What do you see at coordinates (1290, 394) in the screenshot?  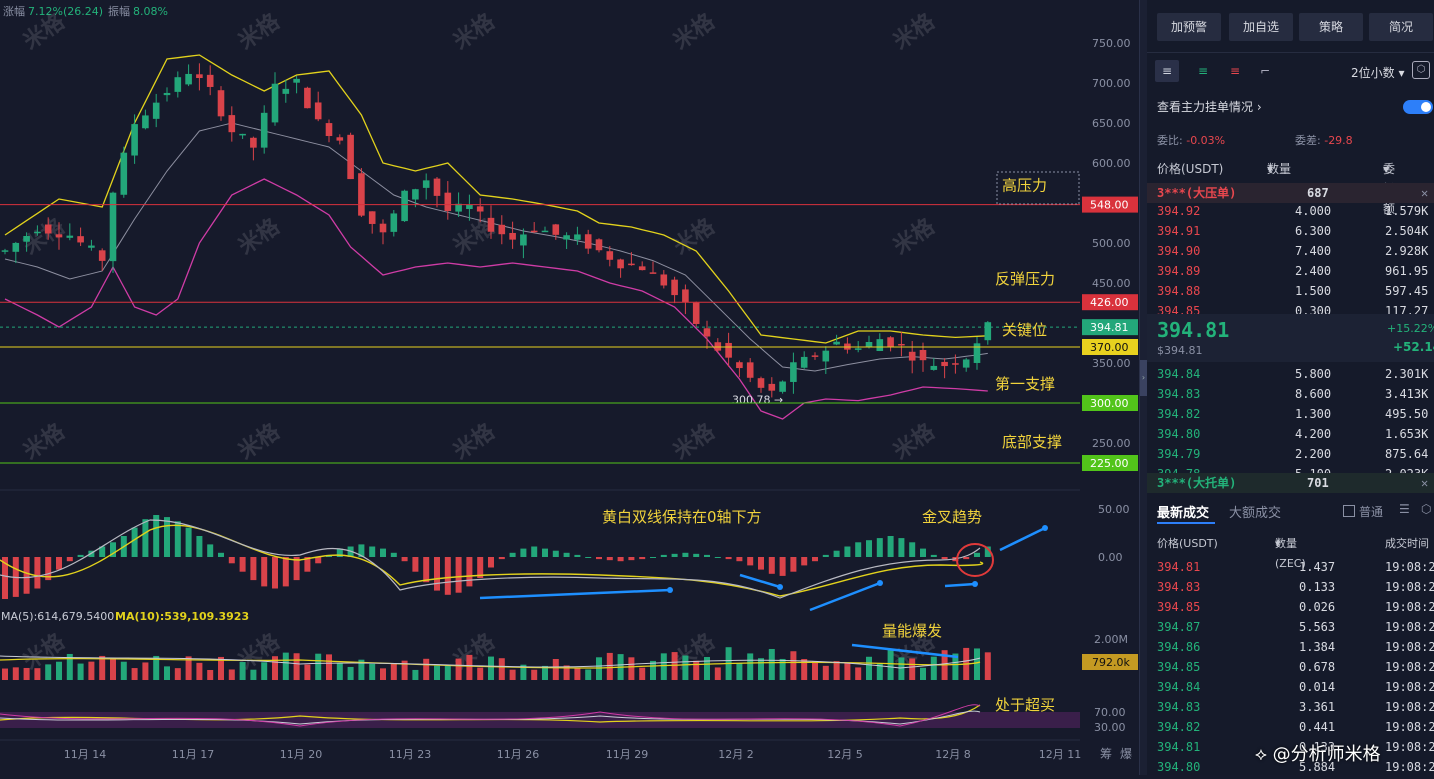 I see `bid-row: 394.83 8.600 3.413K` at bounding box center [1290, 394].